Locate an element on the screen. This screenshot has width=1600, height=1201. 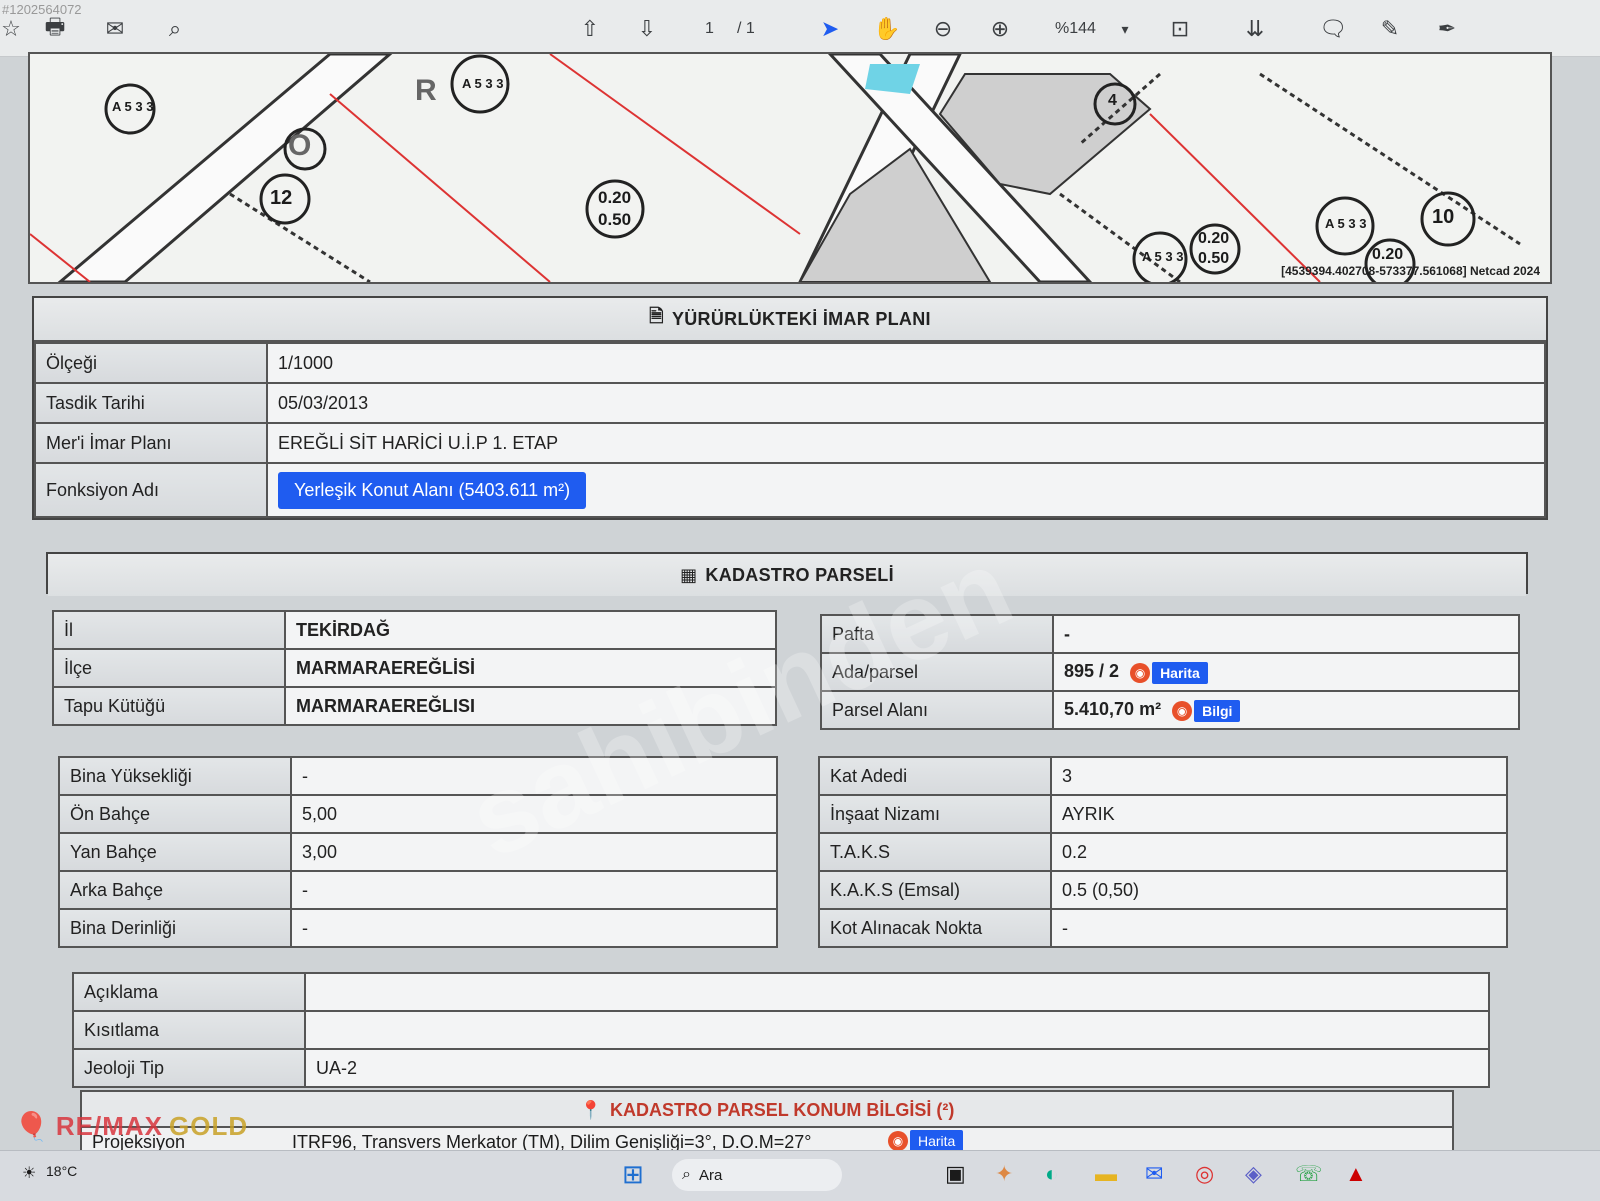
row-value: 0.2 is located at coordinates (1279, 852).